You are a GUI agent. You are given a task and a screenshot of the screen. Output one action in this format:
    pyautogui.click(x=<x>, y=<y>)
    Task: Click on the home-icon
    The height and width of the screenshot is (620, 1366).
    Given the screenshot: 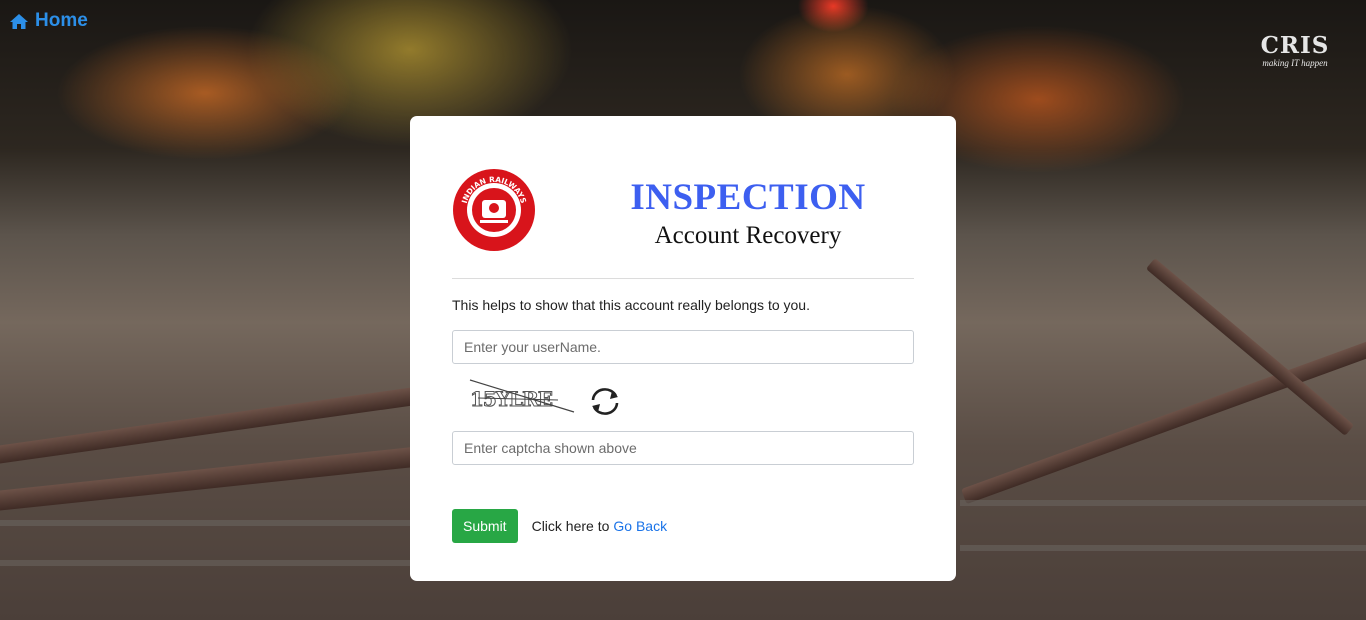 What is the action you would take?
    pyautogui.click(x=19, y=21)
    